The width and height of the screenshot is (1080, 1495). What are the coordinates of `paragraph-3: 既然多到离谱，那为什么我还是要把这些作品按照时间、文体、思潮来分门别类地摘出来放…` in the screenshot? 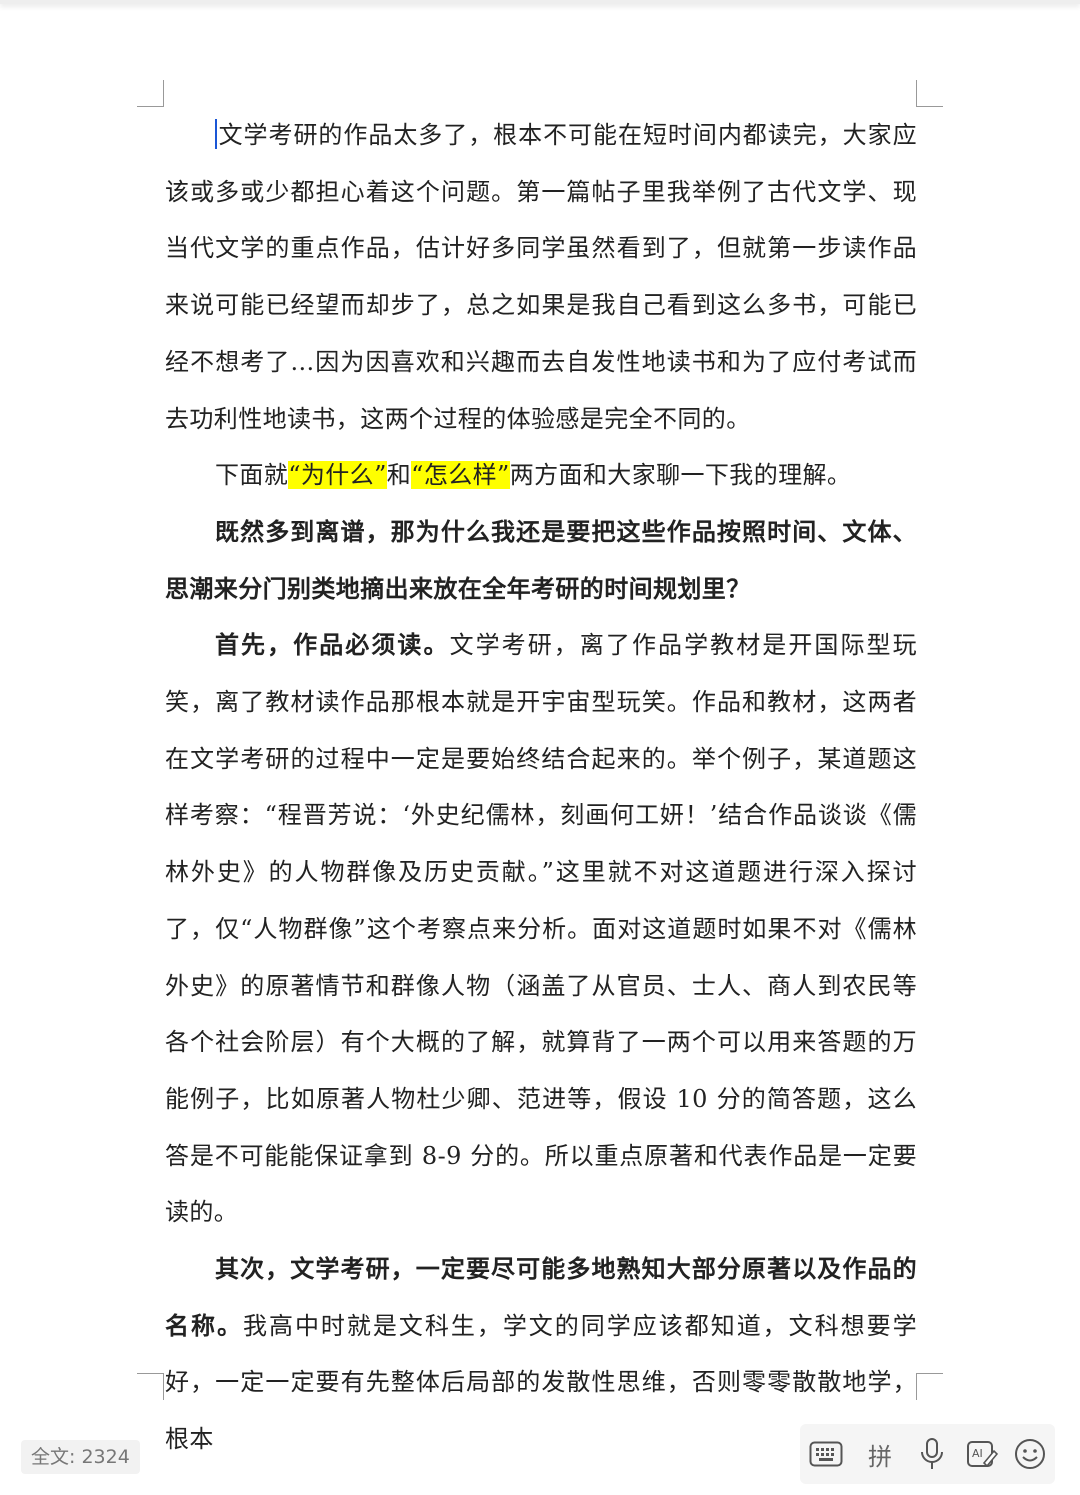 It's located at (541, 560).